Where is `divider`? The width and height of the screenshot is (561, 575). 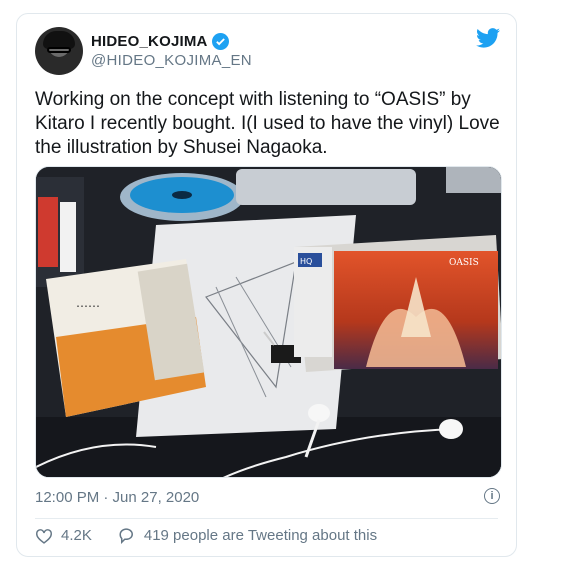 divider is located at coordinates (266, 518).